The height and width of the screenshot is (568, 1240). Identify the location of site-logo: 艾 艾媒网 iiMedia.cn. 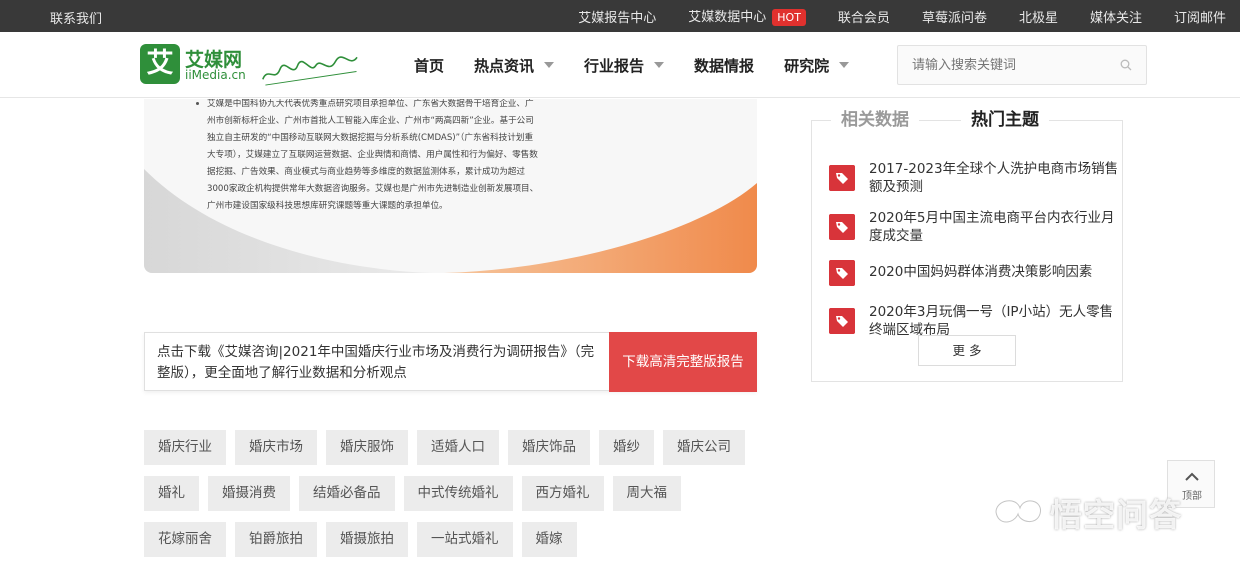
(255, 65).